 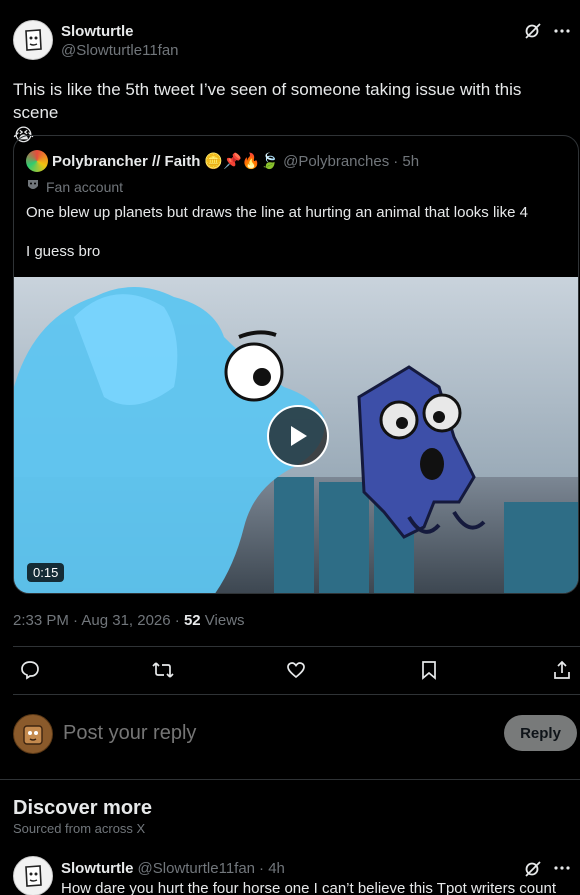 What do you see at coordinates (30, 670) in the screenshot?
I see `reply-icon` at bounding box center [30, 670].